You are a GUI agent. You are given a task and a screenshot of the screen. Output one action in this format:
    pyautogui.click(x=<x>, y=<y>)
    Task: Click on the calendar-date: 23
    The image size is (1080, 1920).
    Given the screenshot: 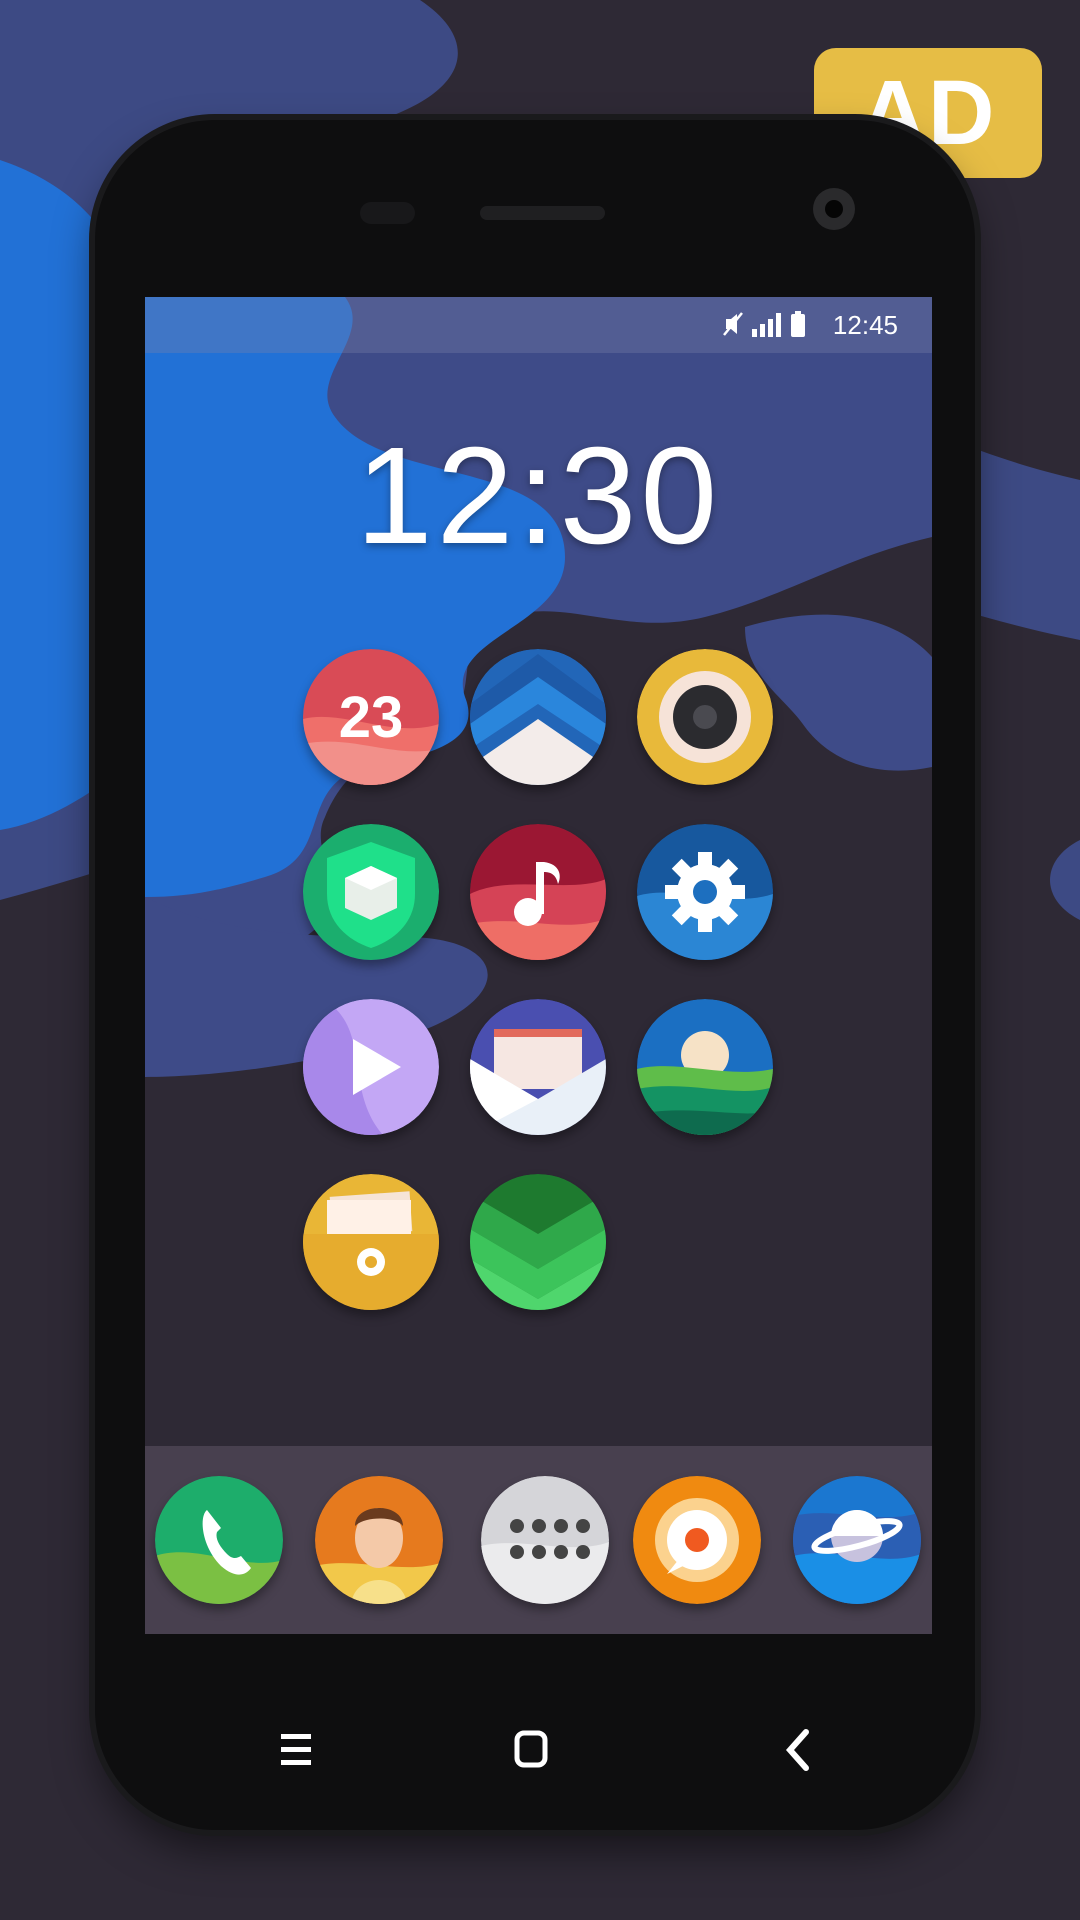 What is the action you would take?
    pyautogui.click(x=371, y=717)
    